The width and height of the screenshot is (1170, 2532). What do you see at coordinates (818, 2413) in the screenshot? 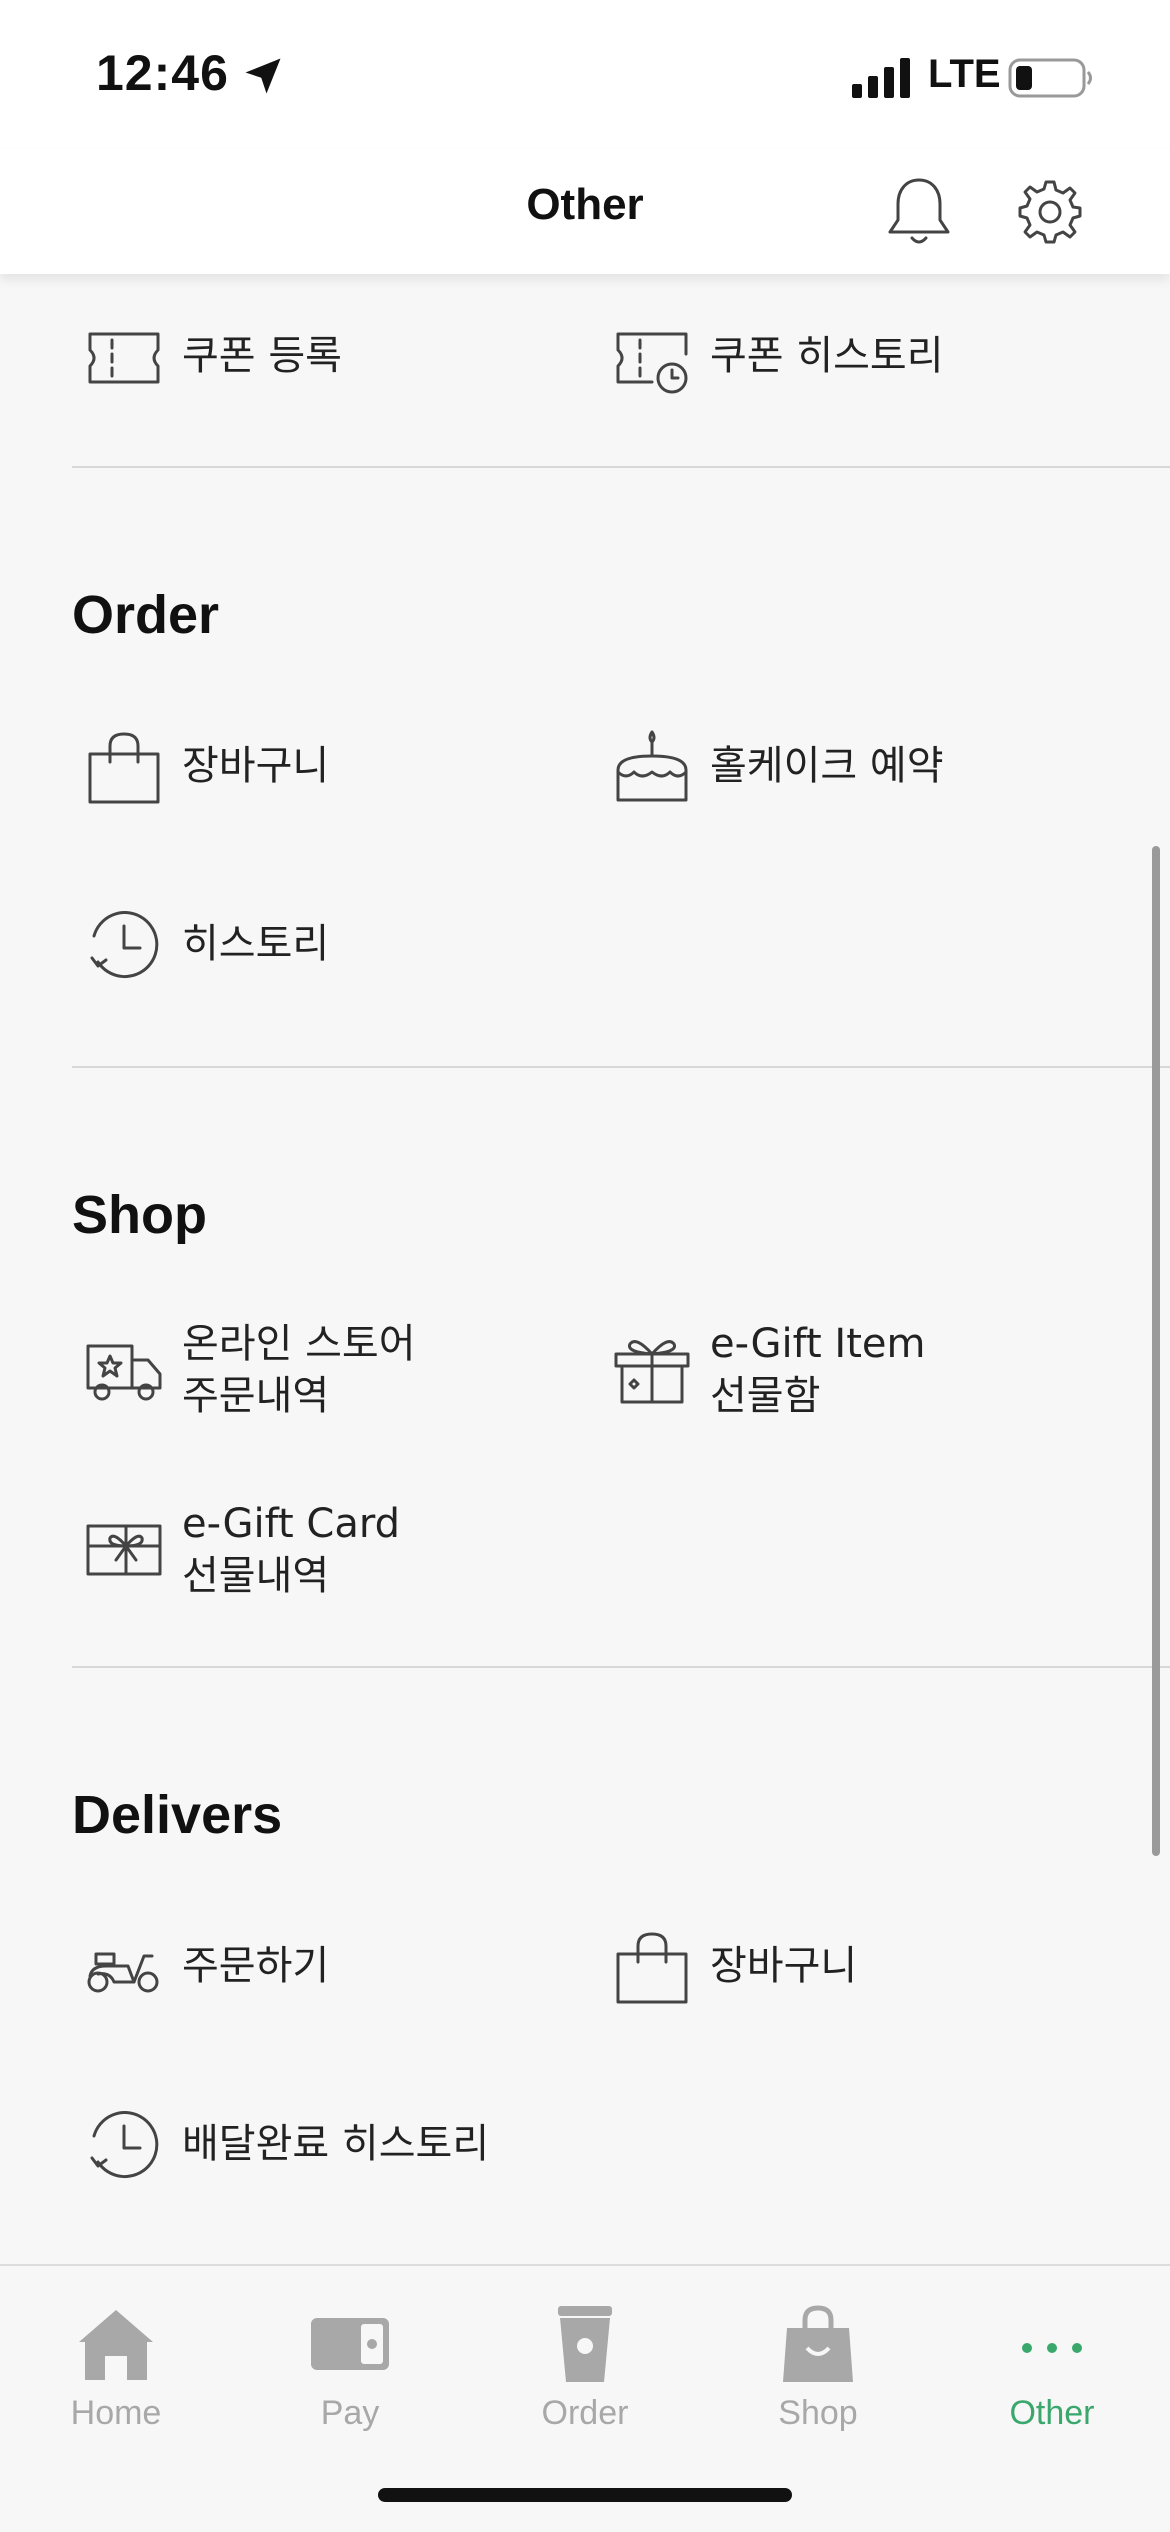
I see `tab-label: Shop` at bounding box center [818, 2413].